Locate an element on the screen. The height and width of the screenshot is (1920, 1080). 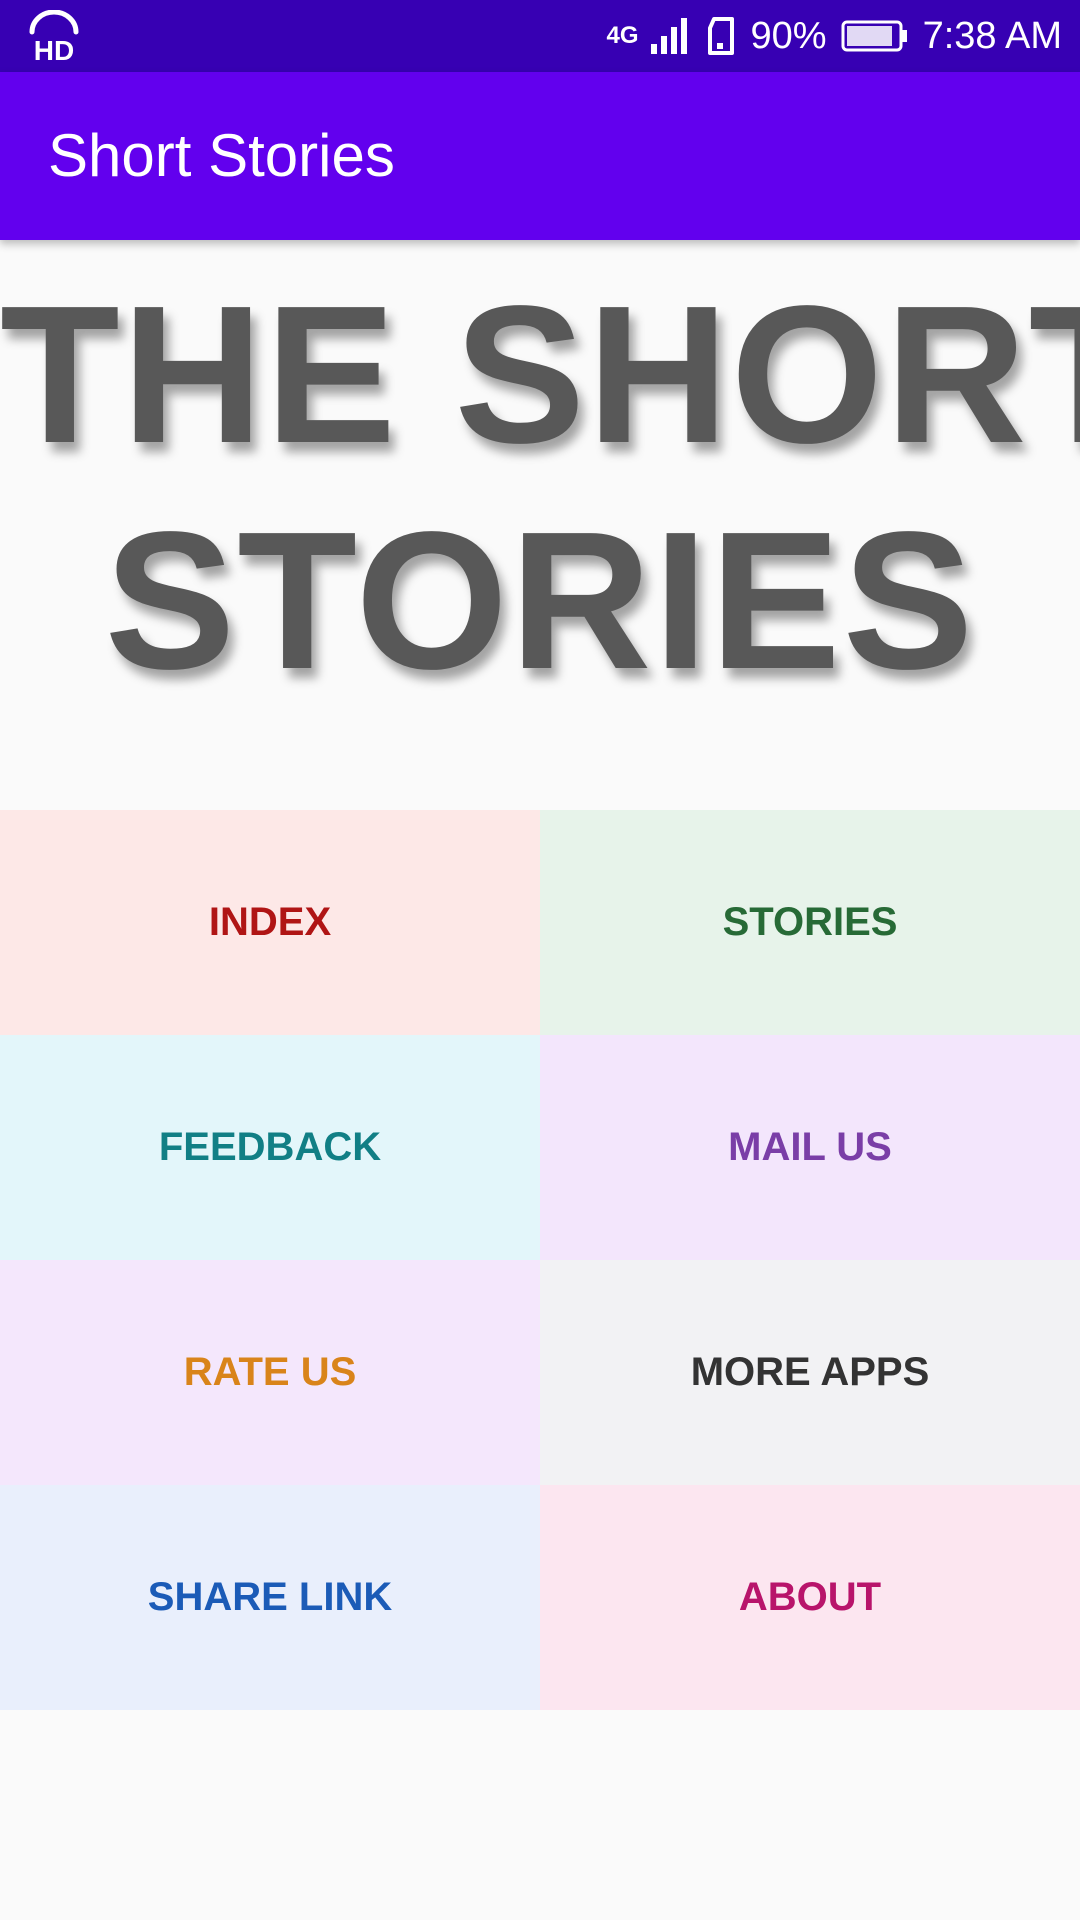
stories-button: STORIES is located at coordinates (810, 922).